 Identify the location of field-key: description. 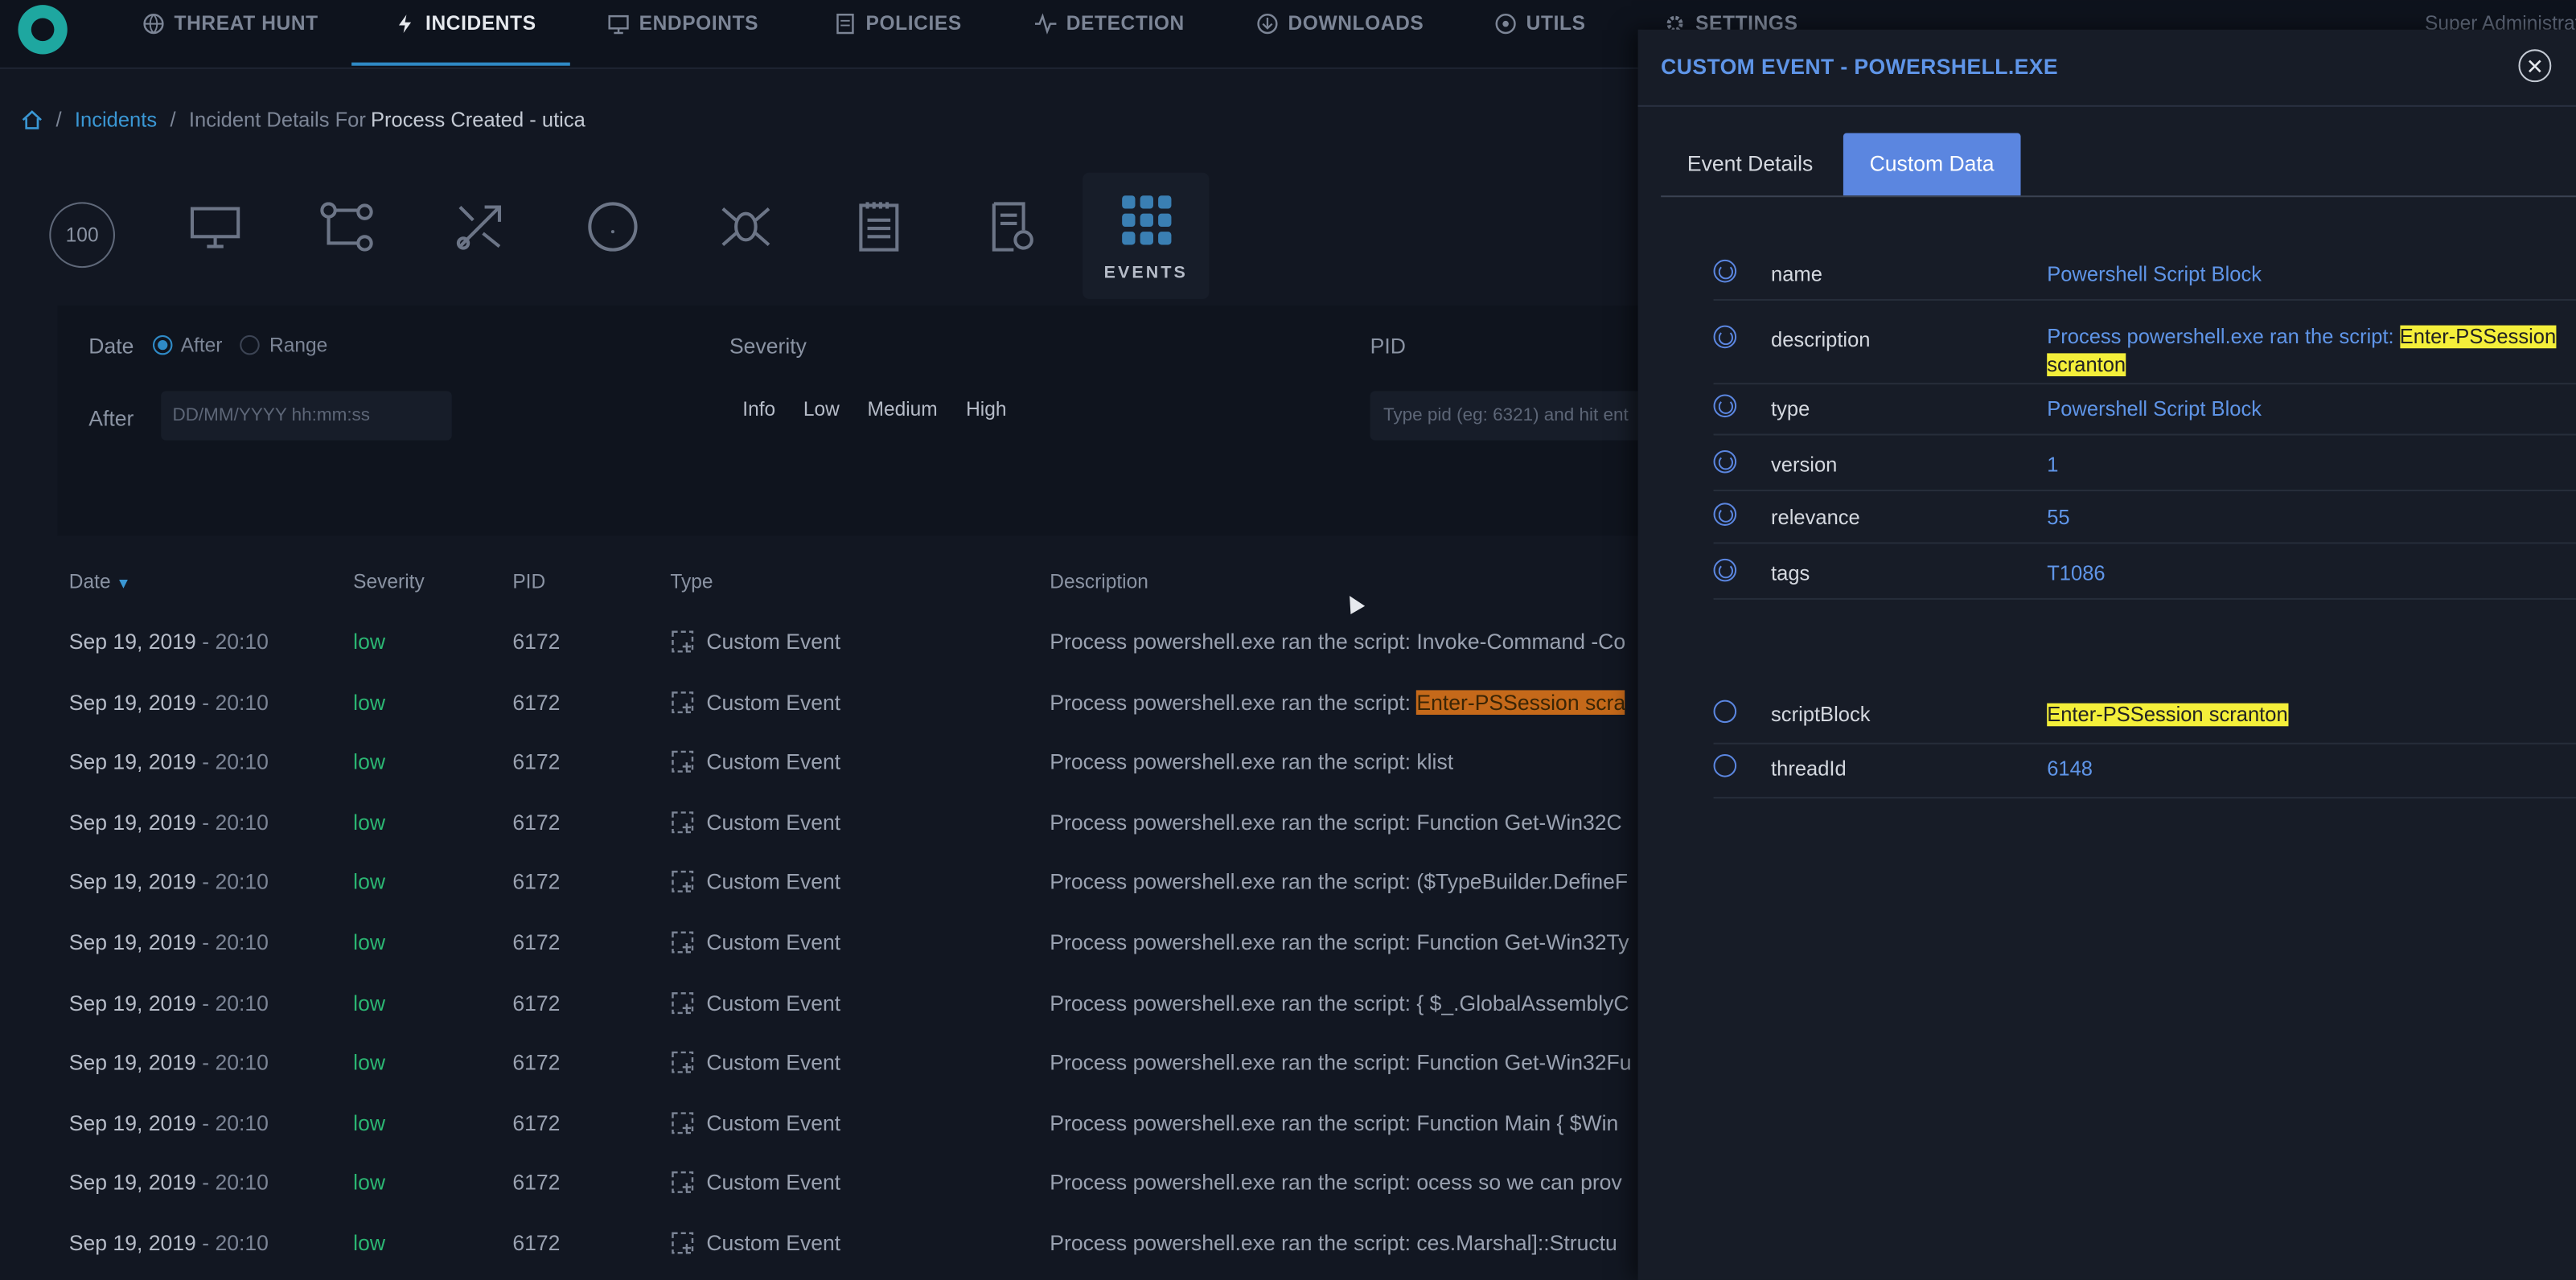
(1821, 340).